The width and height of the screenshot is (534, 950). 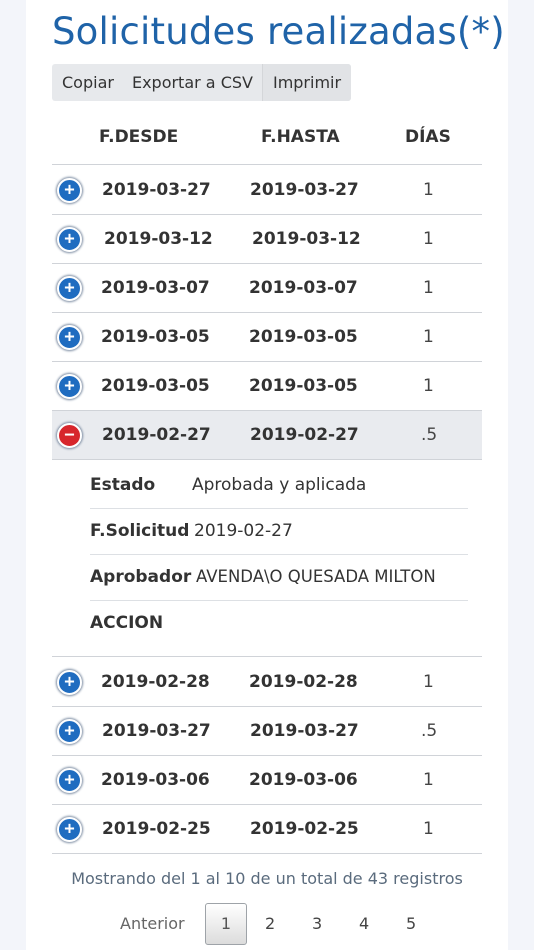 I want to click on detail-aprobador: Aprobador AVENDA\O QUESADA MILTON, so click(x=279, y=577).